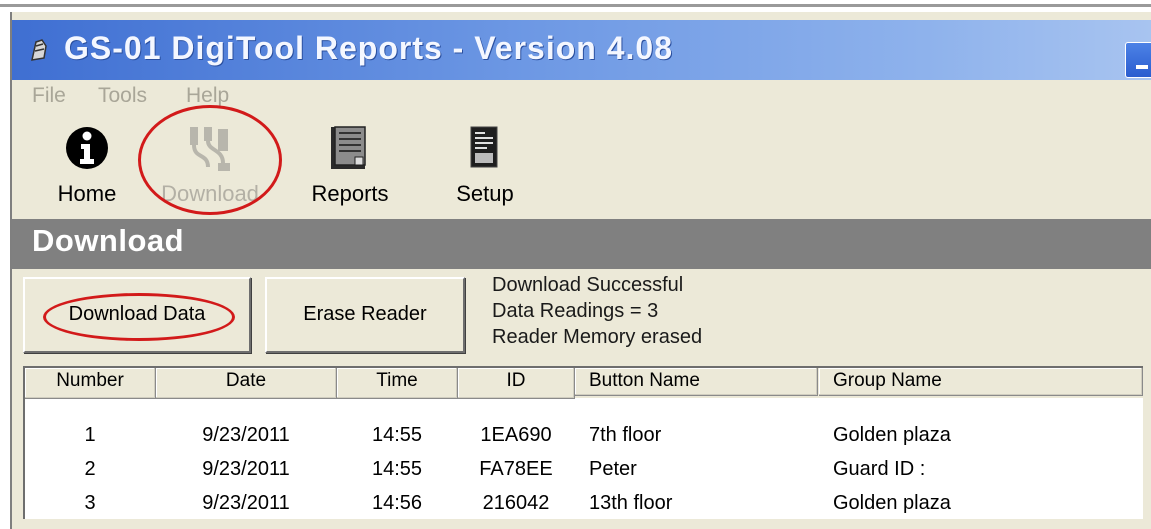 This screenshot has width=1151, height=529. What do you see at coordinates (87, 193) in the screenshot?
I see `toolbar-home-label: Home` at bounding box center [87, 193].